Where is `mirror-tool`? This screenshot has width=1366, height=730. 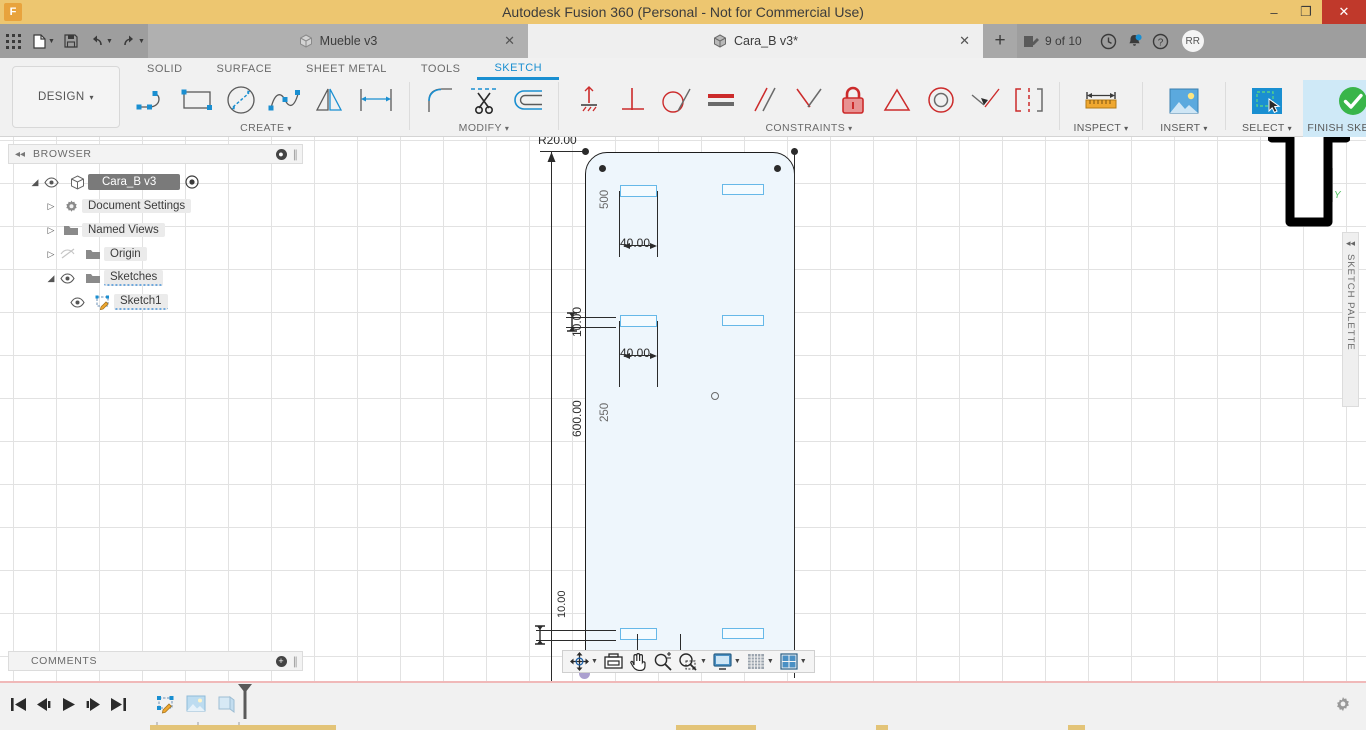 mirror-tool is located at coordinates (329, 100).